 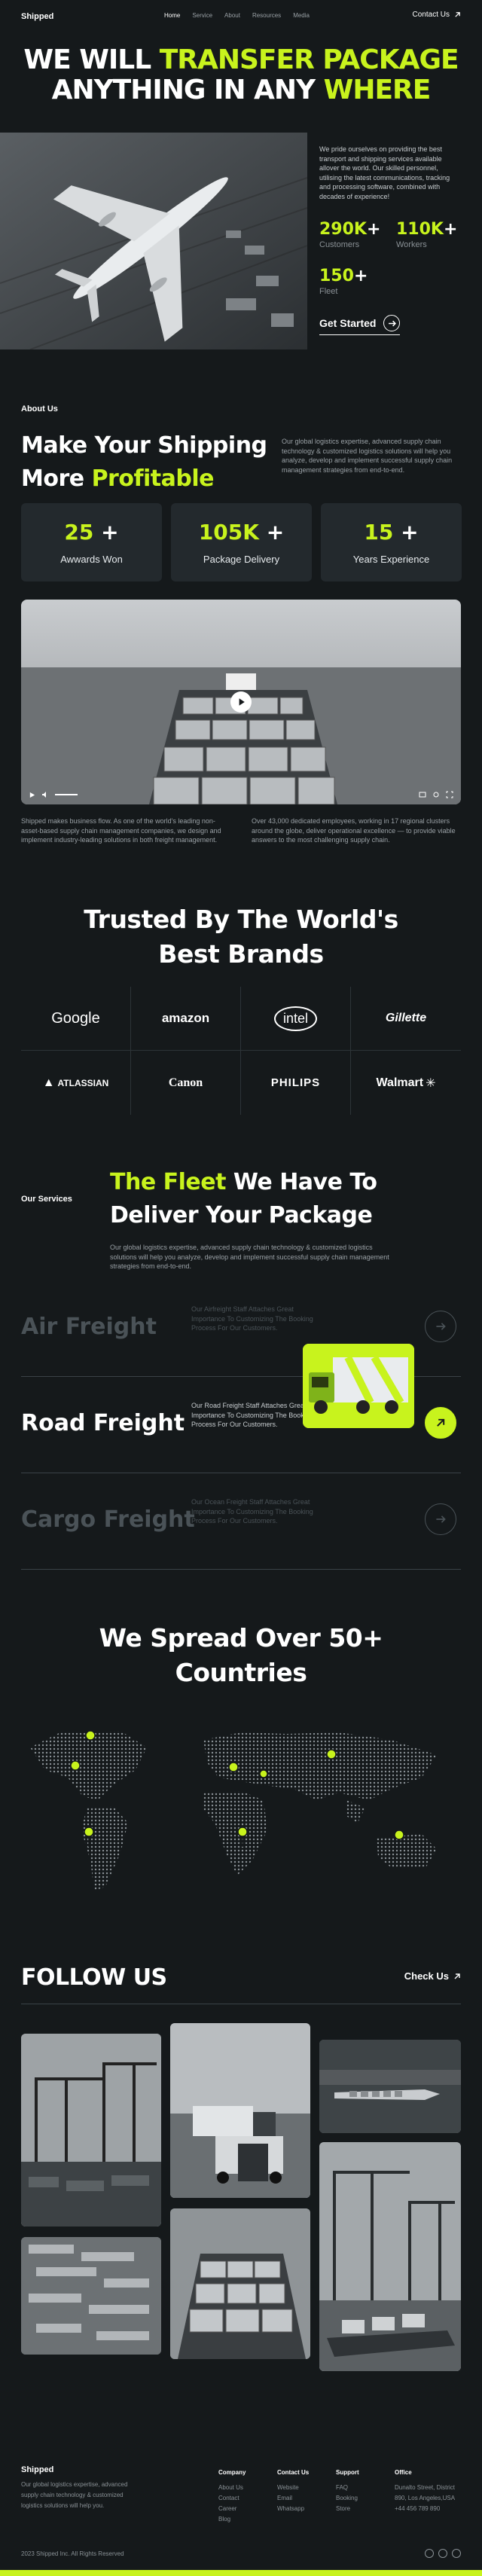 What do you see at coordinates (168, 1182) in the screenshot?
I see `services-title-lime: The Fleet` at bounding box center [168, 1182].